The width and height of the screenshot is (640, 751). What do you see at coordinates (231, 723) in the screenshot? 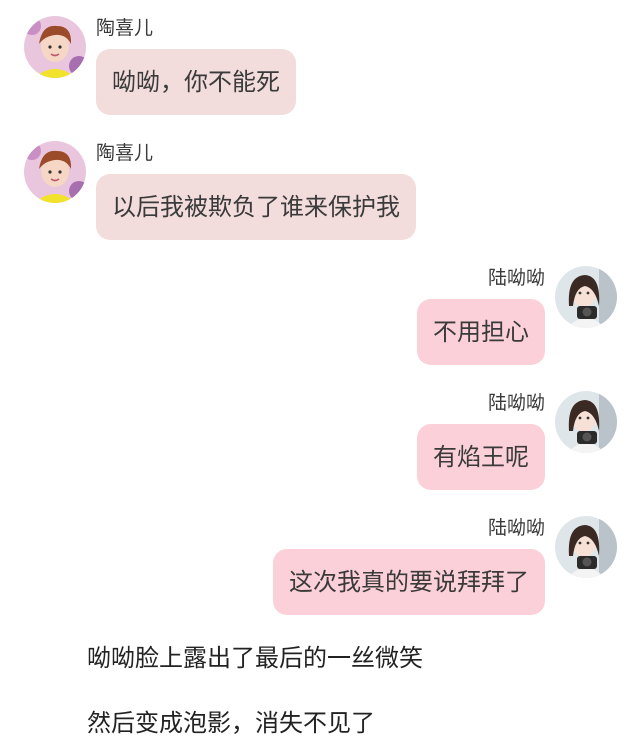
I see `narration-line: 然后变成泡影，消失不见了` at bounding box center [231, 723].